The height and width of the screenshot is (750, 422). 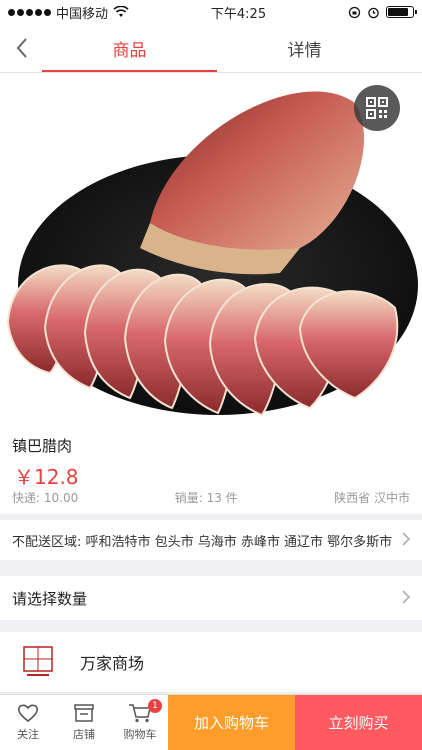 What do you see at coordinates (28, 734) in the screenshot?
I see `follow-label: 关注` at bounding box center [28, 734].